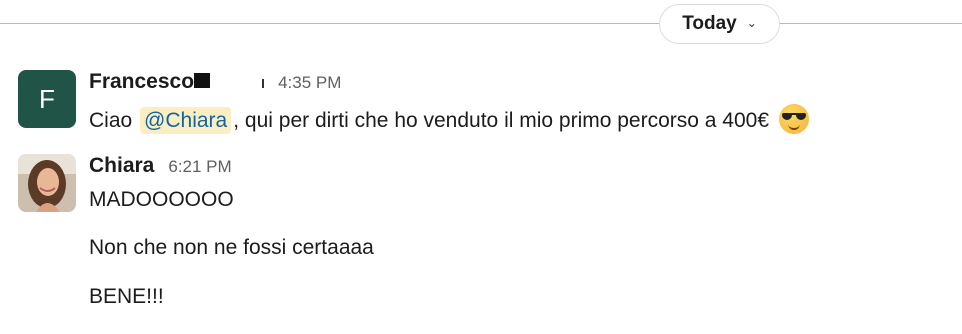 The width and height of the screenshot is (962, 334). What do you see at coordinates (161, 199) in the screenshot?
I see `message-line: MADOOOOOO` at bounding box center [161, 199].